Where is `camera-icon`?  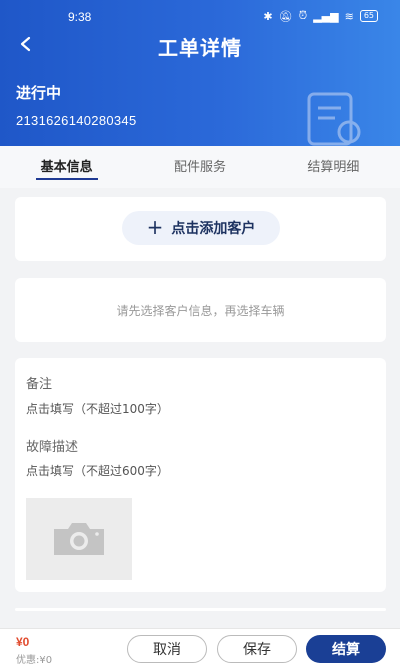 camera-icon is located at coordinates (79, 539).